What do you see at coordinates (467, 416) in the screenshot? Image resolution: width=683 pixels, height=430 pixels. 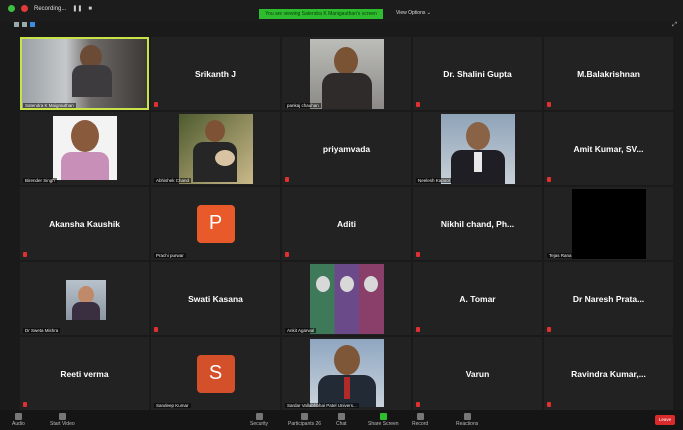 I see `smiley-icon` at bounding box center [467, 416].